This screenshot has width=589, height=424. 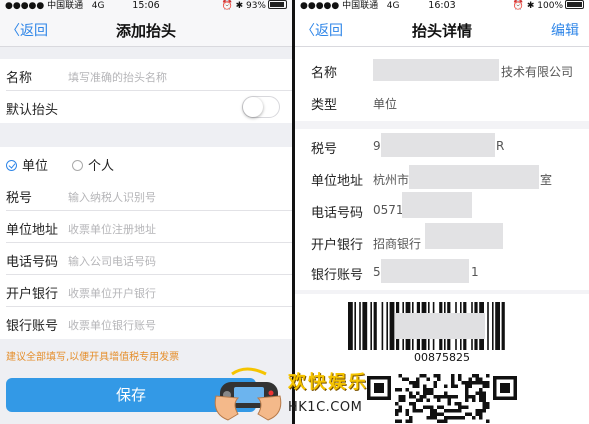 What do you see at coordinates (93, 357) in the screenshot?
I see `hint-text: 建议全部填写,以便开具增值税专用发票` at bounding box center [93, 357].